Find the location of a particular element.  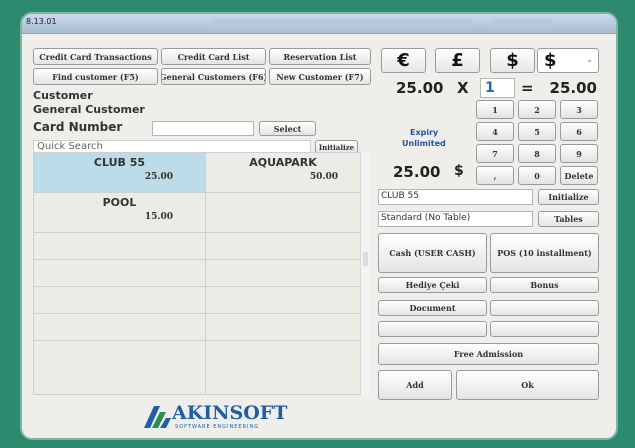

ok-button: Ok is located at coordinates (527, 385).